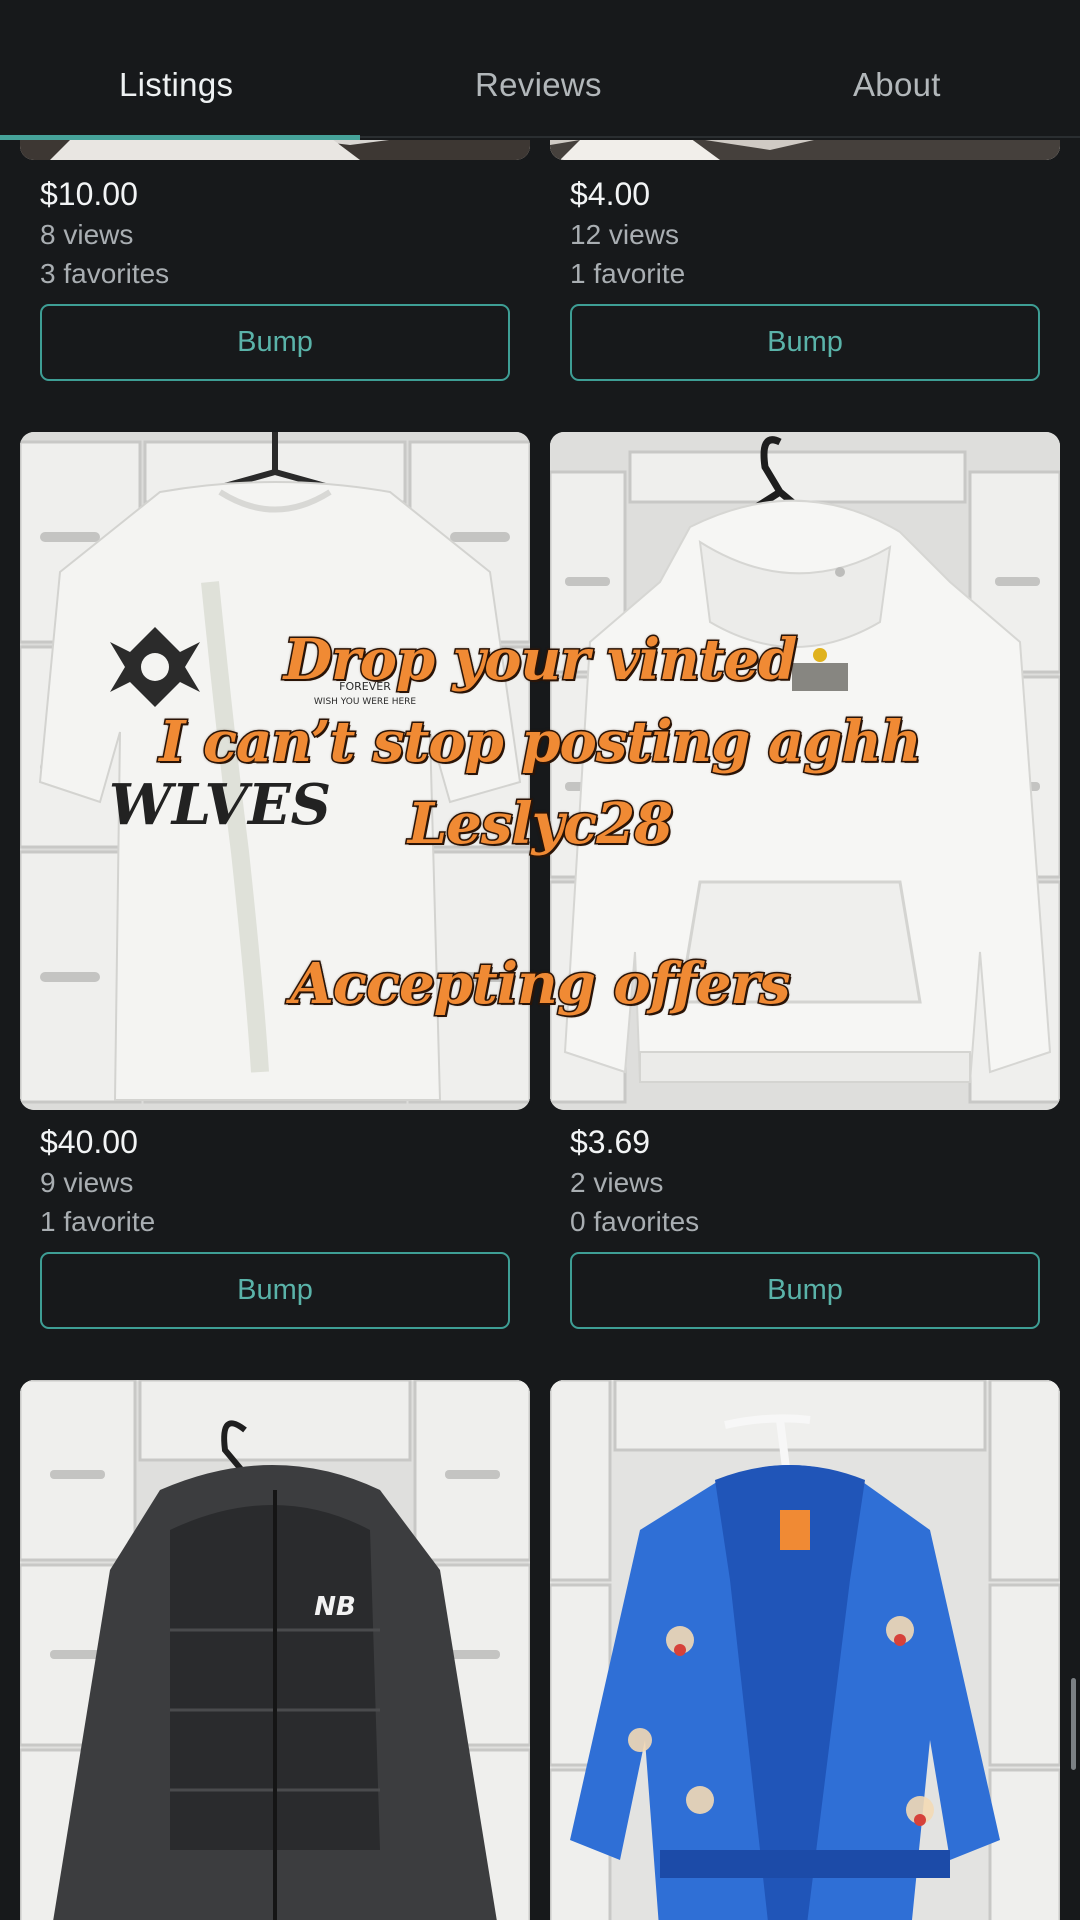 The image size is (1080, 1920). I want to click on listing-views: 8 views, so click(87, 234).